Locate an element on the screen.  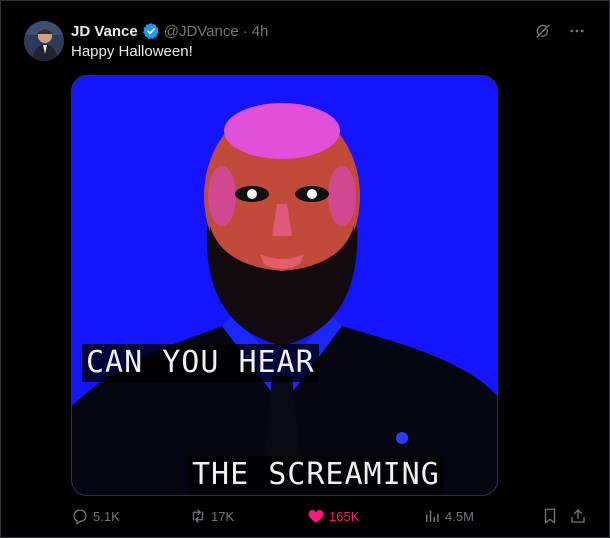
like-button: 165K is located at coordinates (333, 516).